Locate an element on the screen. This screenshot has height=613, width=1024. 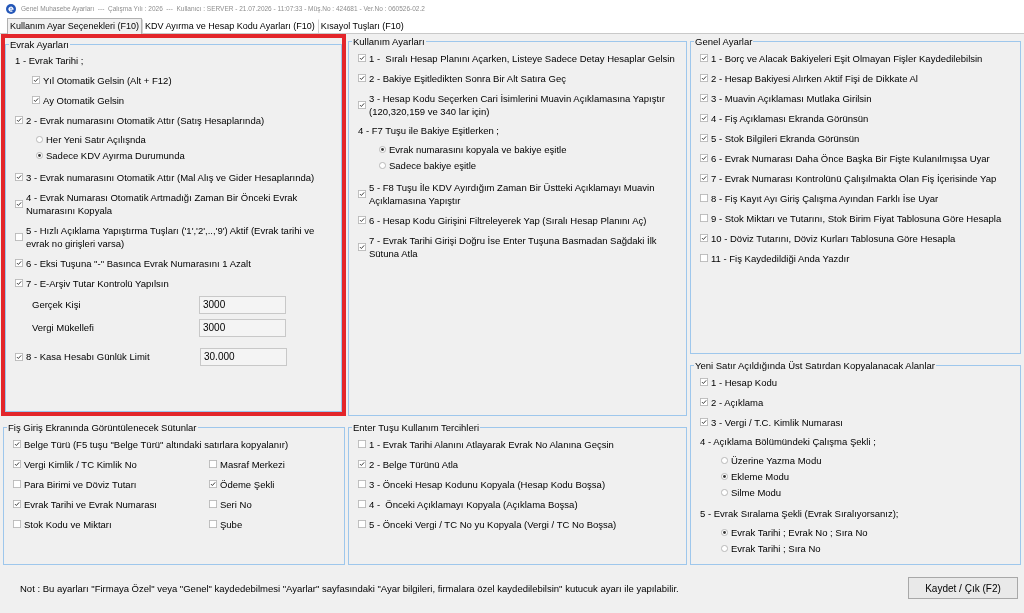
checkbox-label: 6 - Evrak Numarası Daha Önce Başka Bir Fişte Kulanılmışsa Uyar is located at coordinates (850, 158).